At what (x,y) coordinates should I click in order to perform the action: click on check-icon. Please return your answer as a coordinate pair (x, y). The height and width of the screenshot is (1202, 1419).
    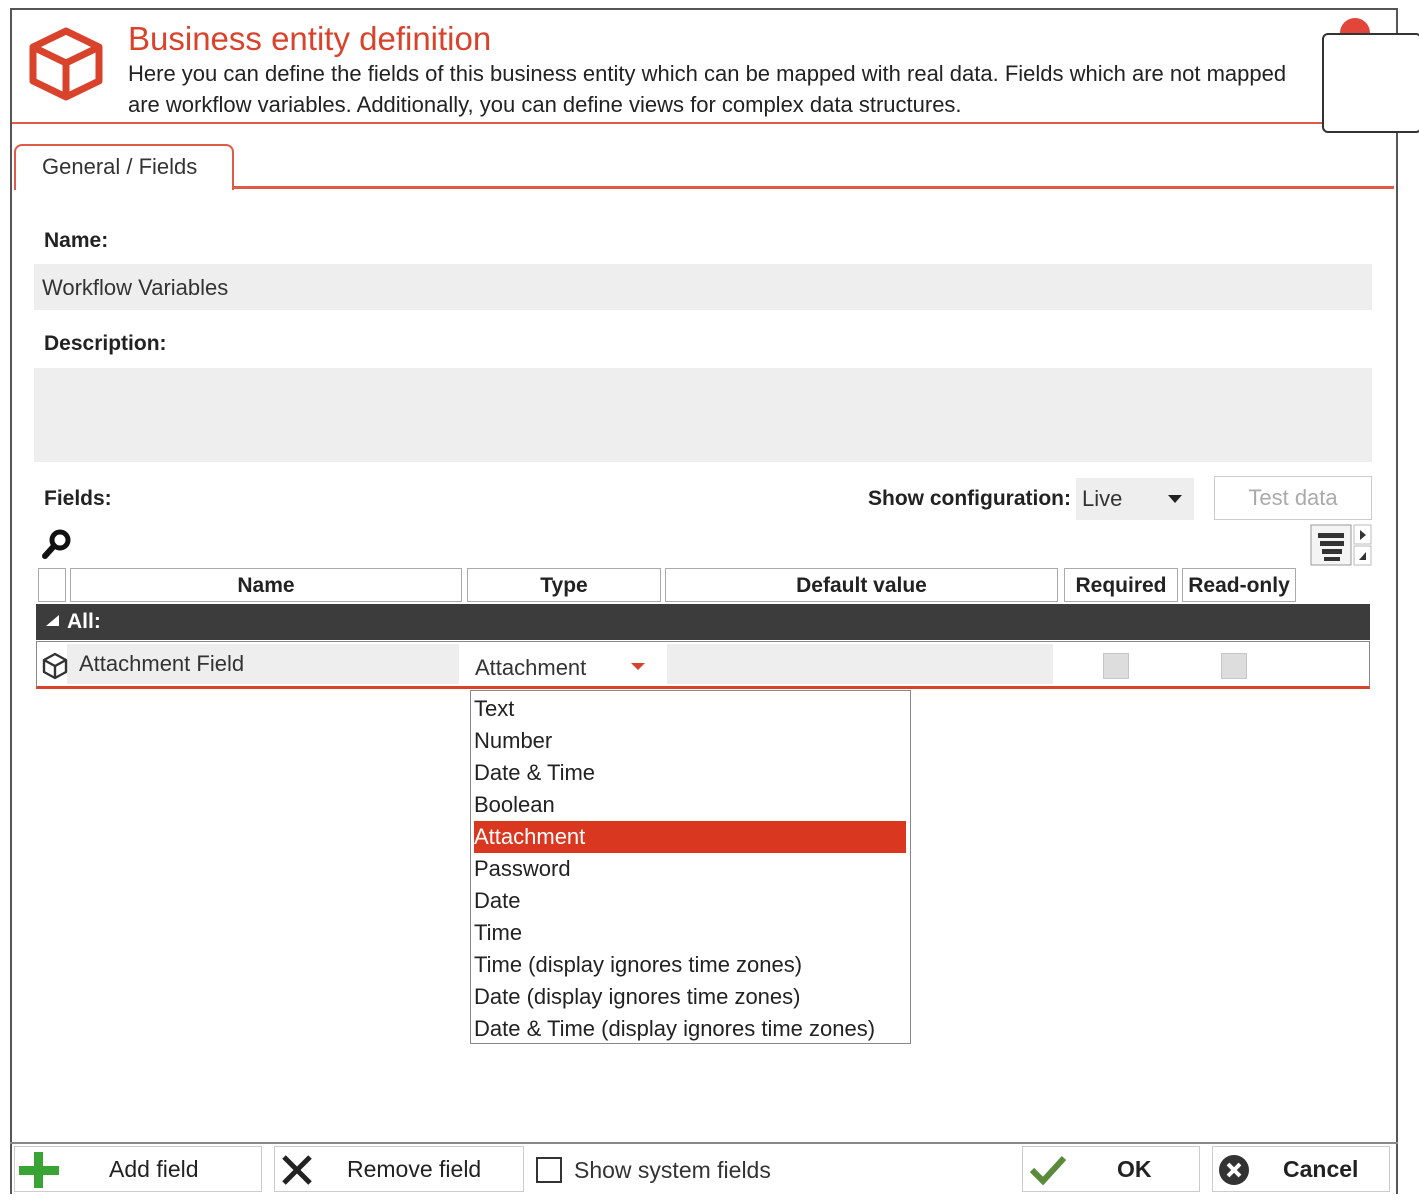
    Looking at the image, I should click on (1048, 1170).